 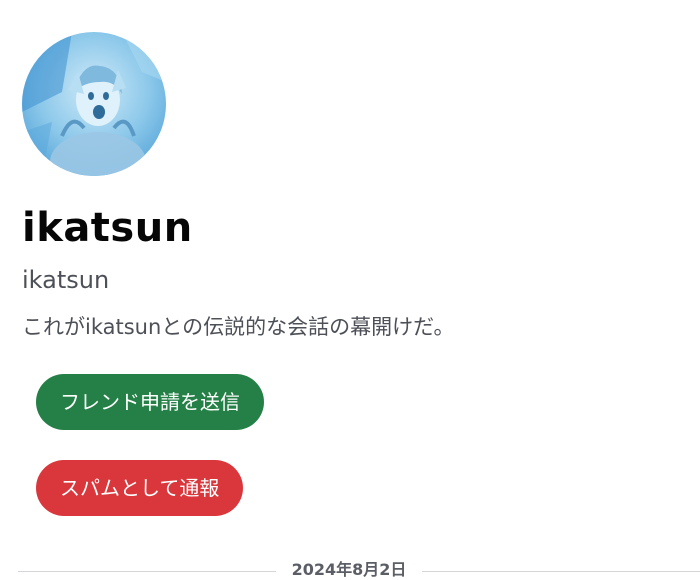 What do you see at coordinates (107, 228) in the screenshot?
I see `display-name: ikatsun` at bounding box center [107, 228].